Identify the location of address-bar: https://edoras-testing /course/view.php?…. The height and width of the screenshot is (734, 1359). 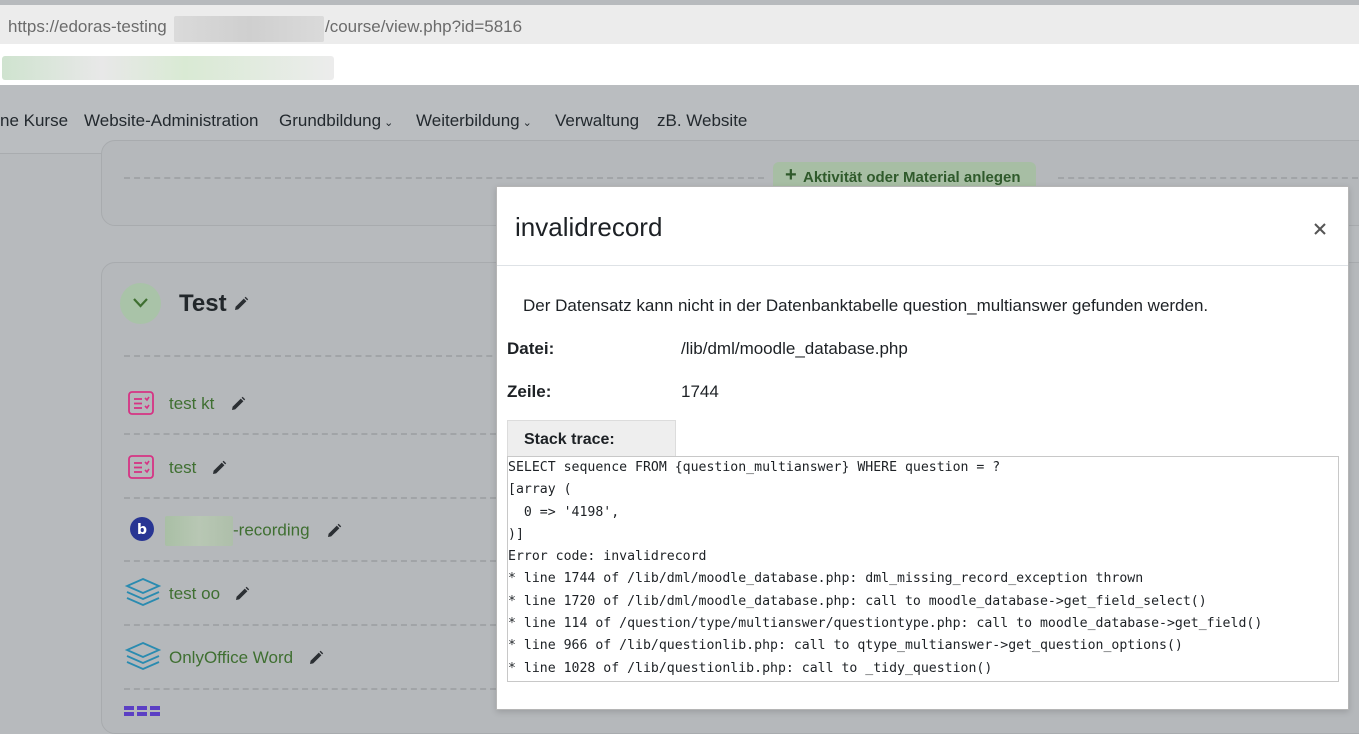
(679, 24).